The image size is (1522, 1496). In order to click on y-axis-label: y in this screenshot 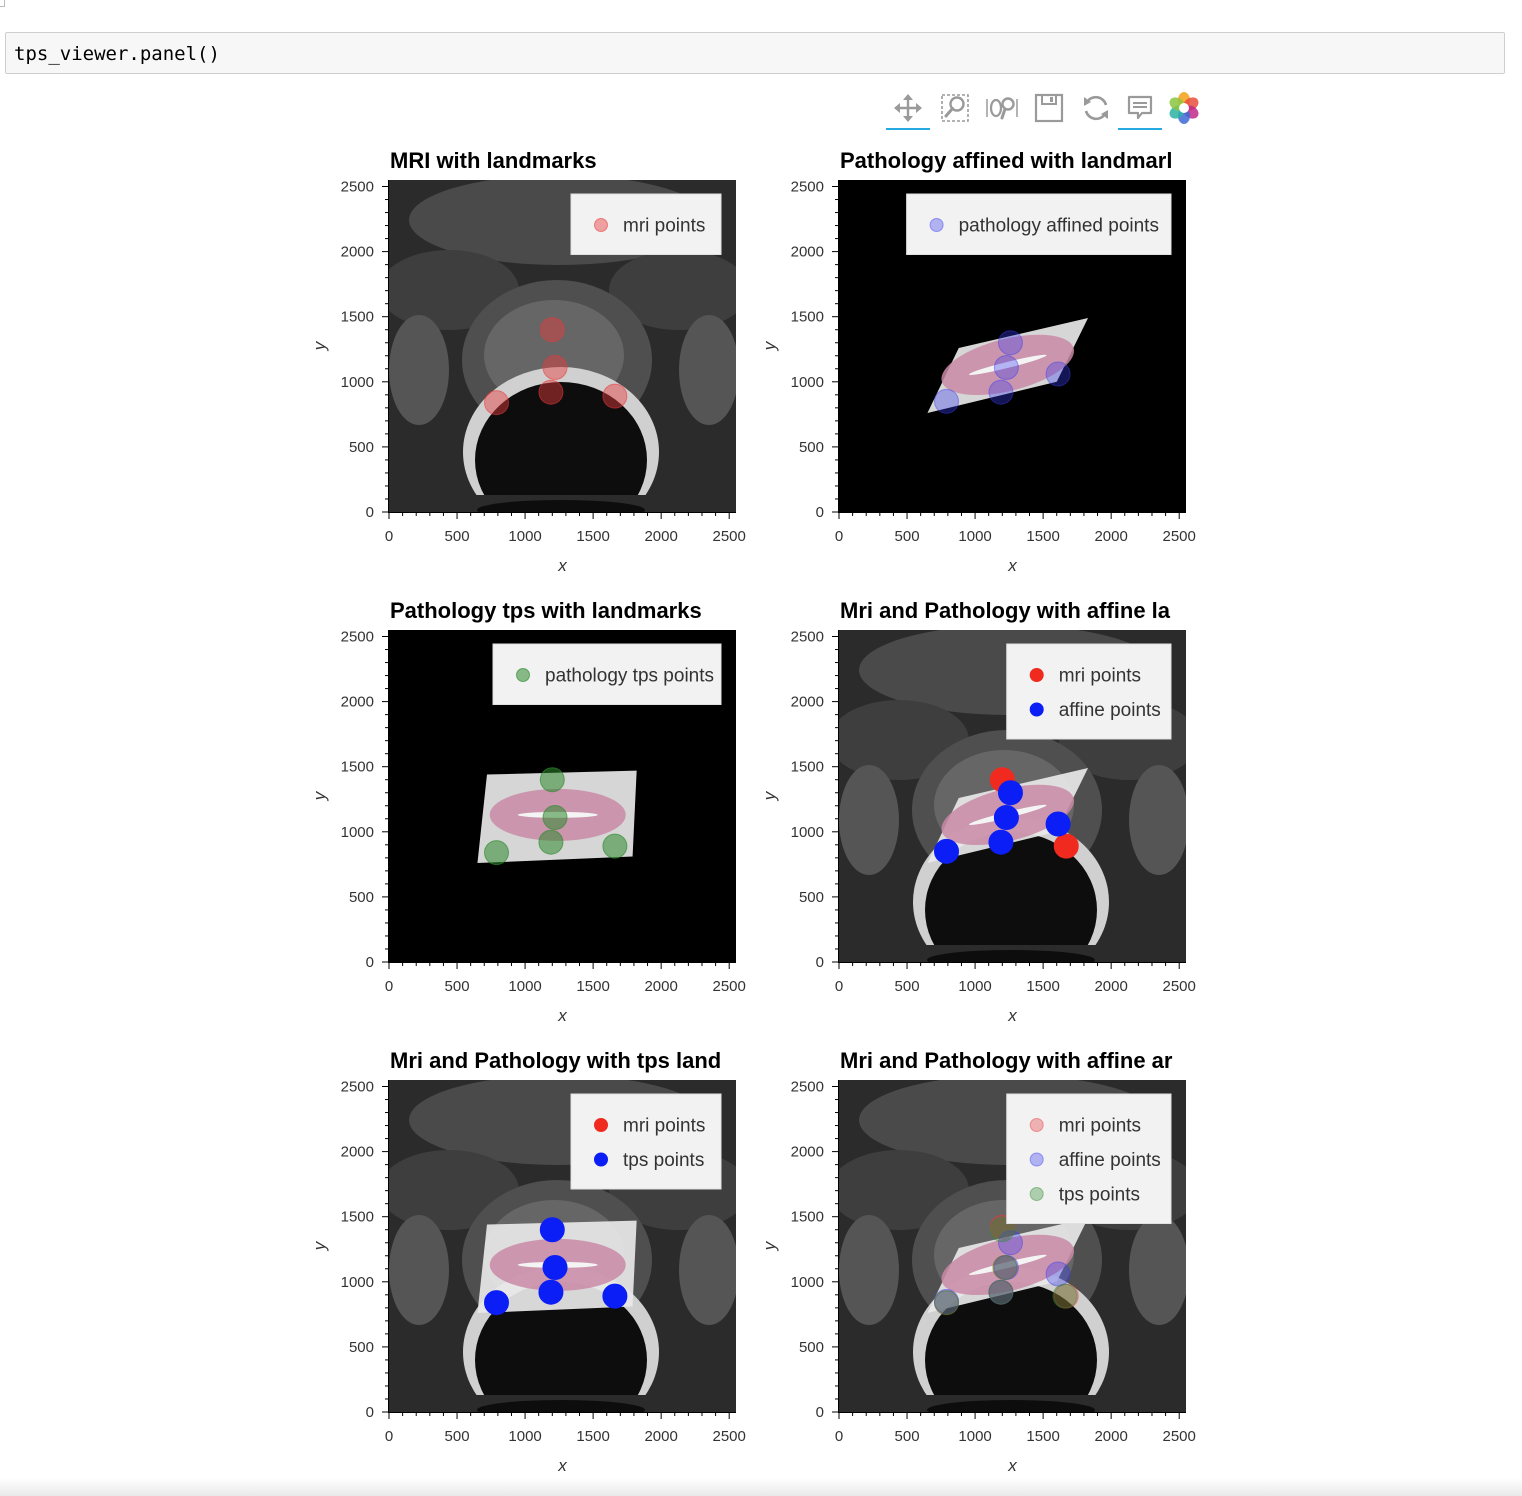, I will do `click(319, 795)`.